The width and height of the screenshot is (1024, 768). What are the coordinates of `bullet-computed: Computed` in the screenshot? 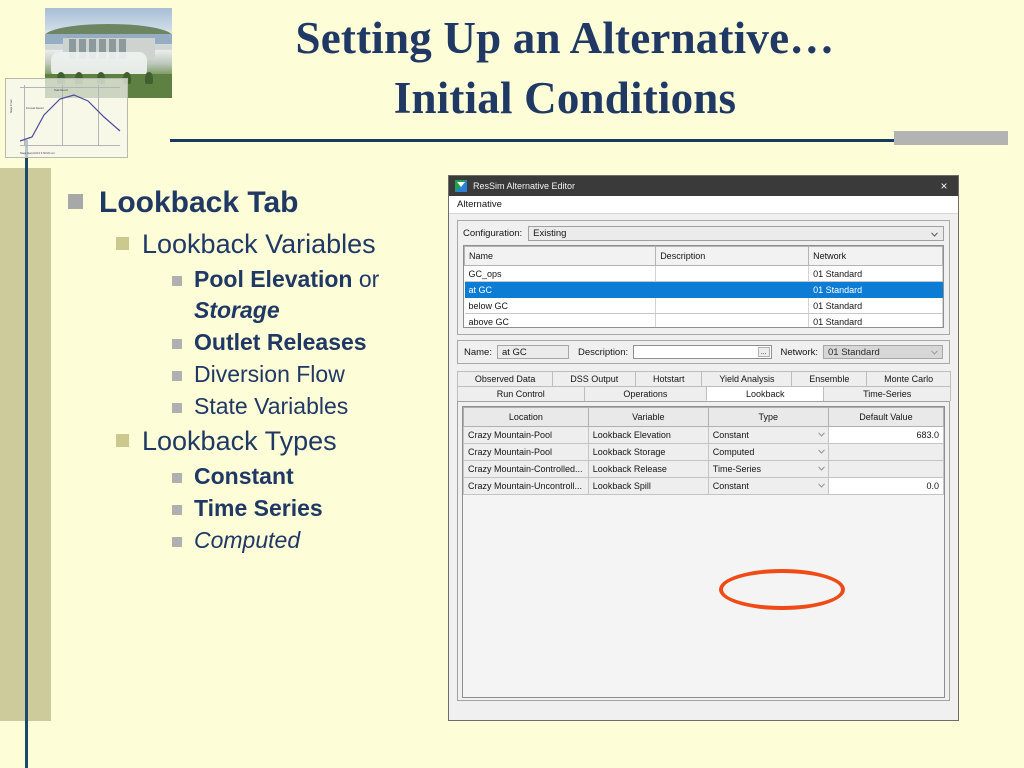 It's located at (310, 540).